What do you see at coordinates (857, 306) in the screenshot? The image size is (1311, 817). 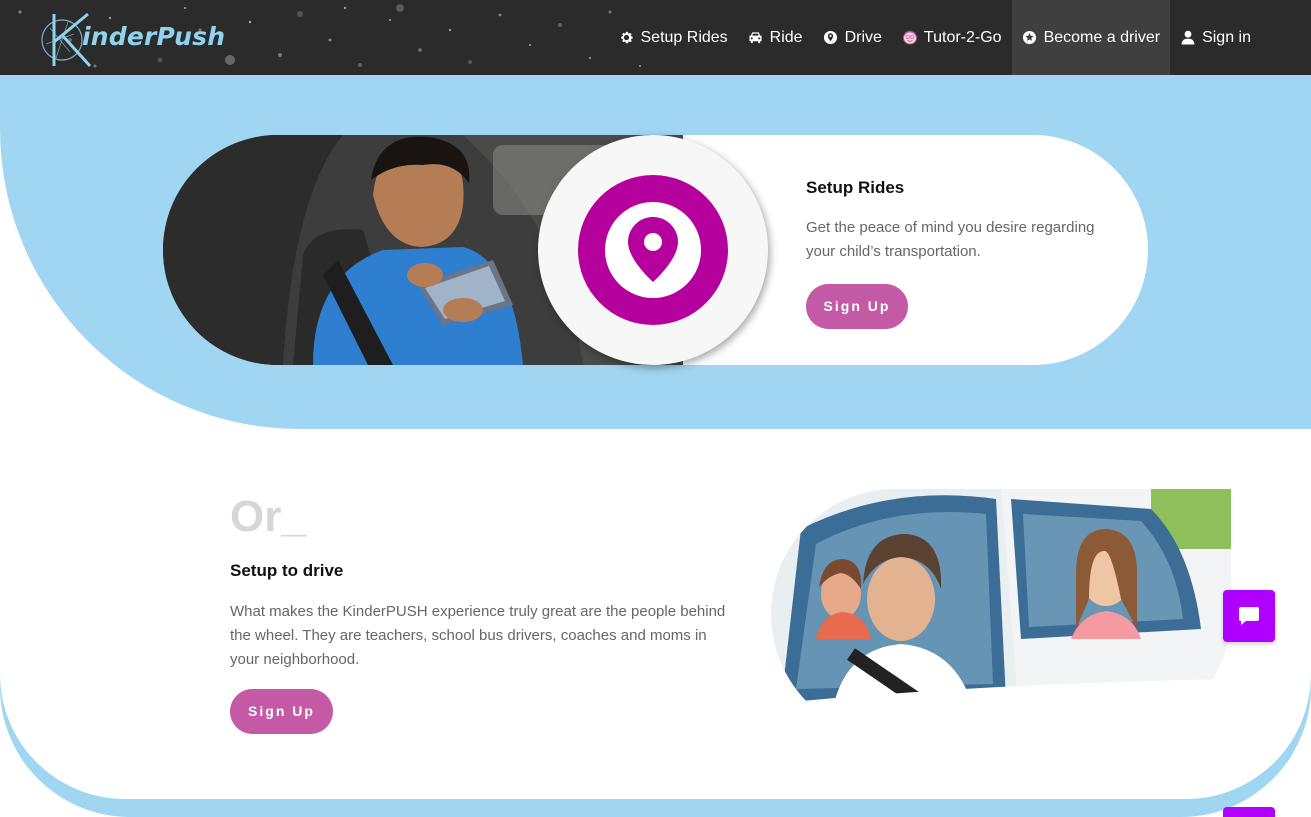 I see `setup-rides-signup-button: Sign Up` at bounding box center [857, 306].